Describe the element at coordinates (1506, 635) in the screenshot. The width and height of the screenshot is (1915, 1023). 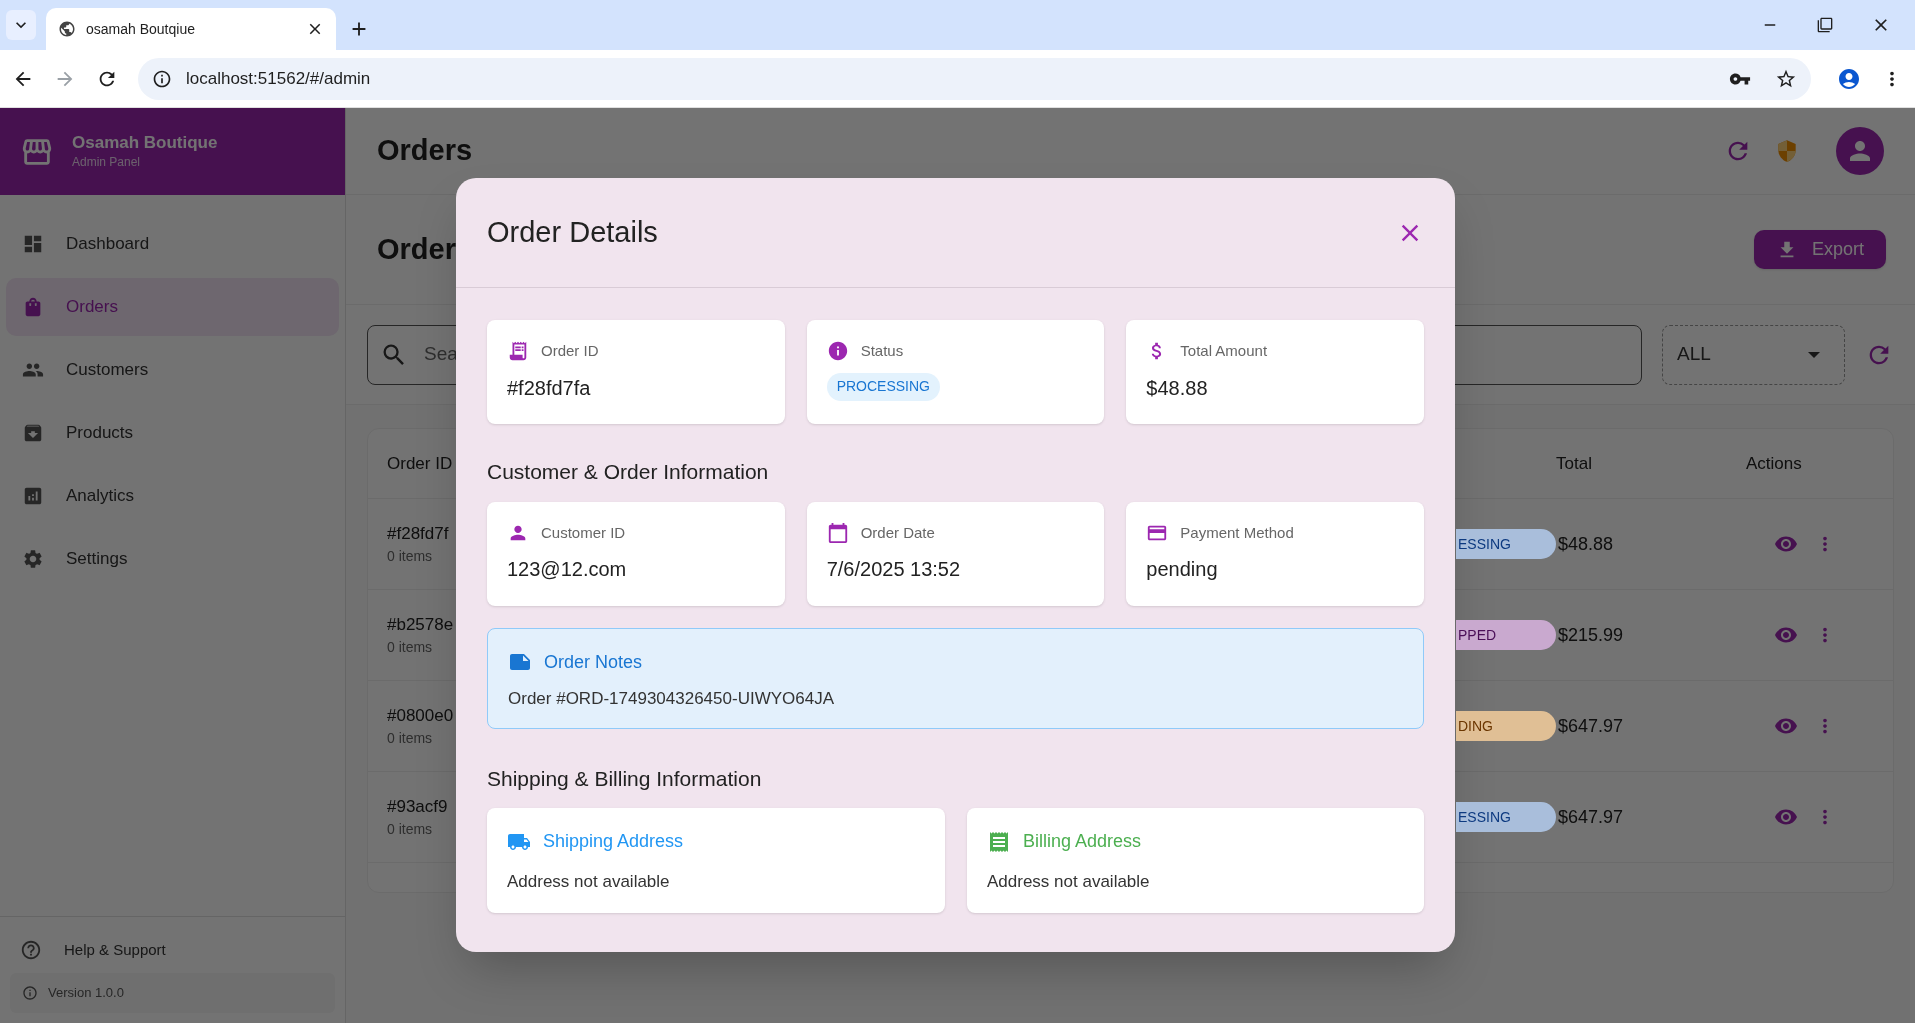
I see `status-chip: PPED` at that location.